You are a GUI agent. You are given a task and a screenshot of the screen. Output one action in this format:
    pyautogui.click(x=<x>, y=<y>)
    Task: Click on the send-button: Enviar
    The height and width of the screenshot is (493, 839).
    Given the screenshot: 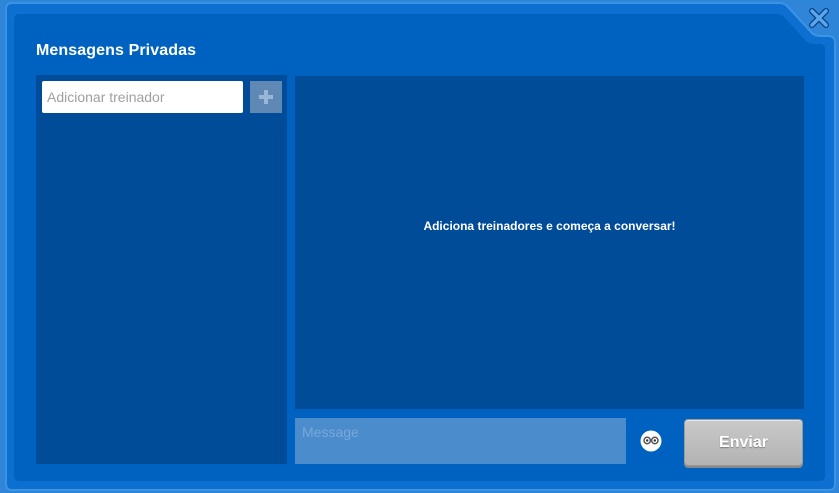 What is the action you would take?
    pyautogui.click(x=743, y=442)
    